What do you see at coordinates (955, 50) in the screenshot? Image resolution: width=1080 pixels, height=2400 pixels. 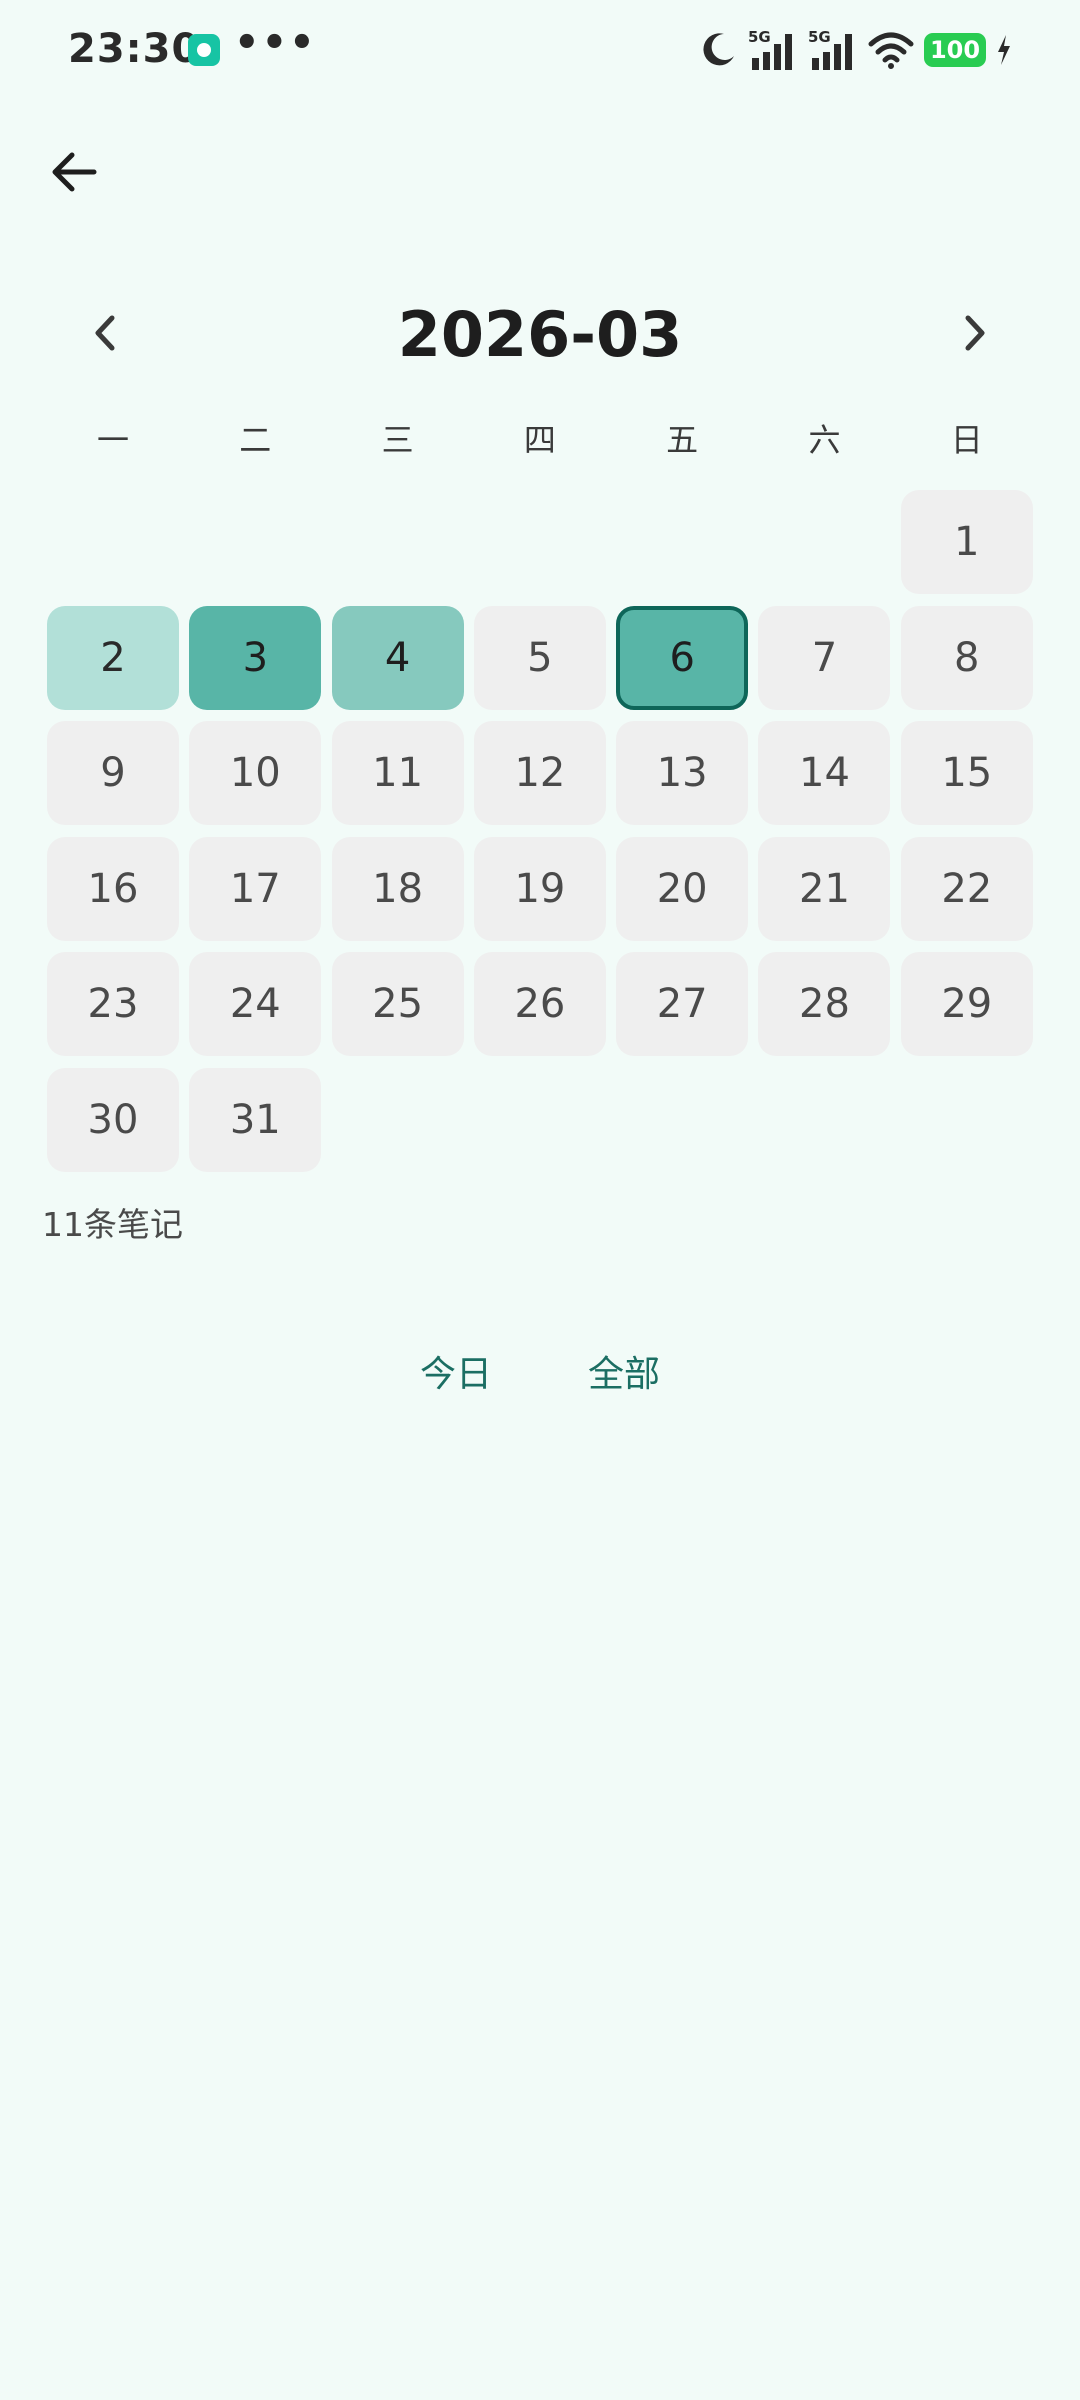 I see `battery-icon: 100` at bounding box center [955, 50].